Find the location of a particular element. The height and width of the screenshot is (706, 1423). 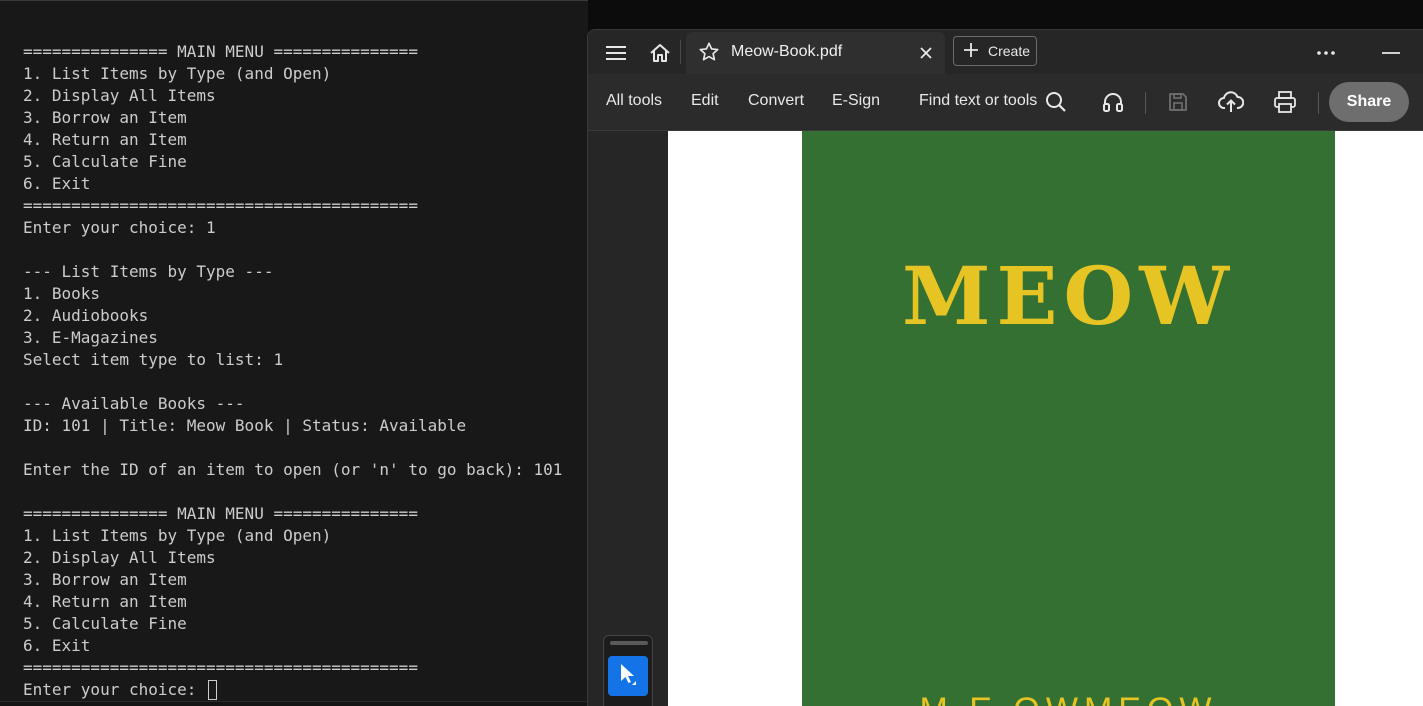

terminal-line: Enter your choice: 1 is located at coordinates (119, 227).